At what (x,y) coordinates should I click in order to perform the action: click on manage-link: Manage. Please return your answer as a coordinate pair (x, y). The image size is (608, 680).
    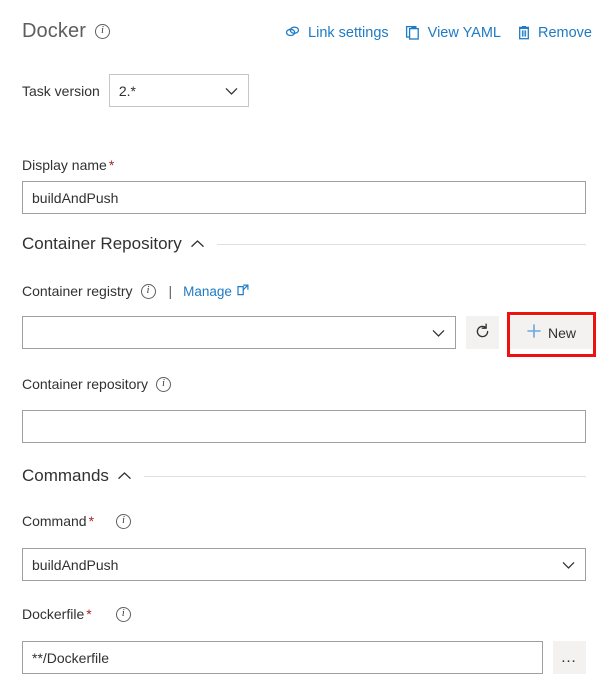
    Looking at the image, I should click on (216, 291).